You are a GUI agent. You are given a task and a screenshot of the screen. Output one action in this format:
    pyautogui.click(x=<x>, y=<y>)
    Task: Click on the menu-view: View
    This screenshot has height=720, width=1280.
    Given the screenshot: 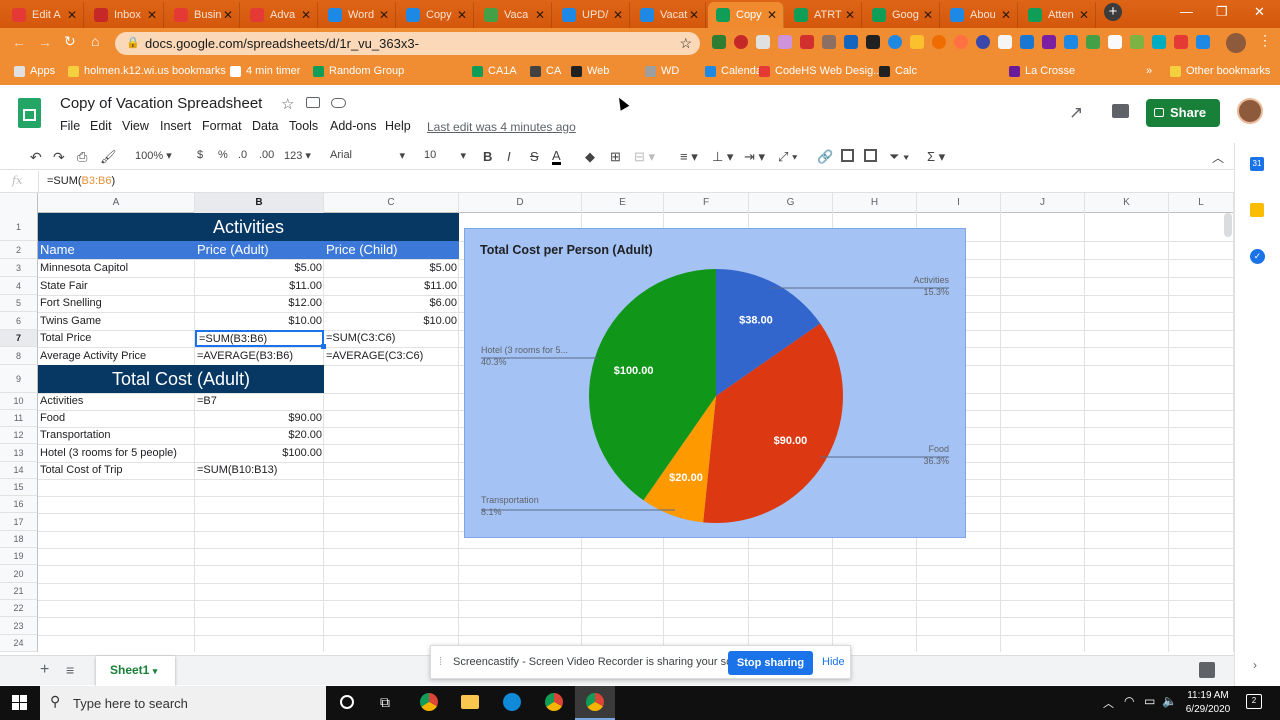 What is the action you would take?
    pyautogui.click(x=135, y=126)
    